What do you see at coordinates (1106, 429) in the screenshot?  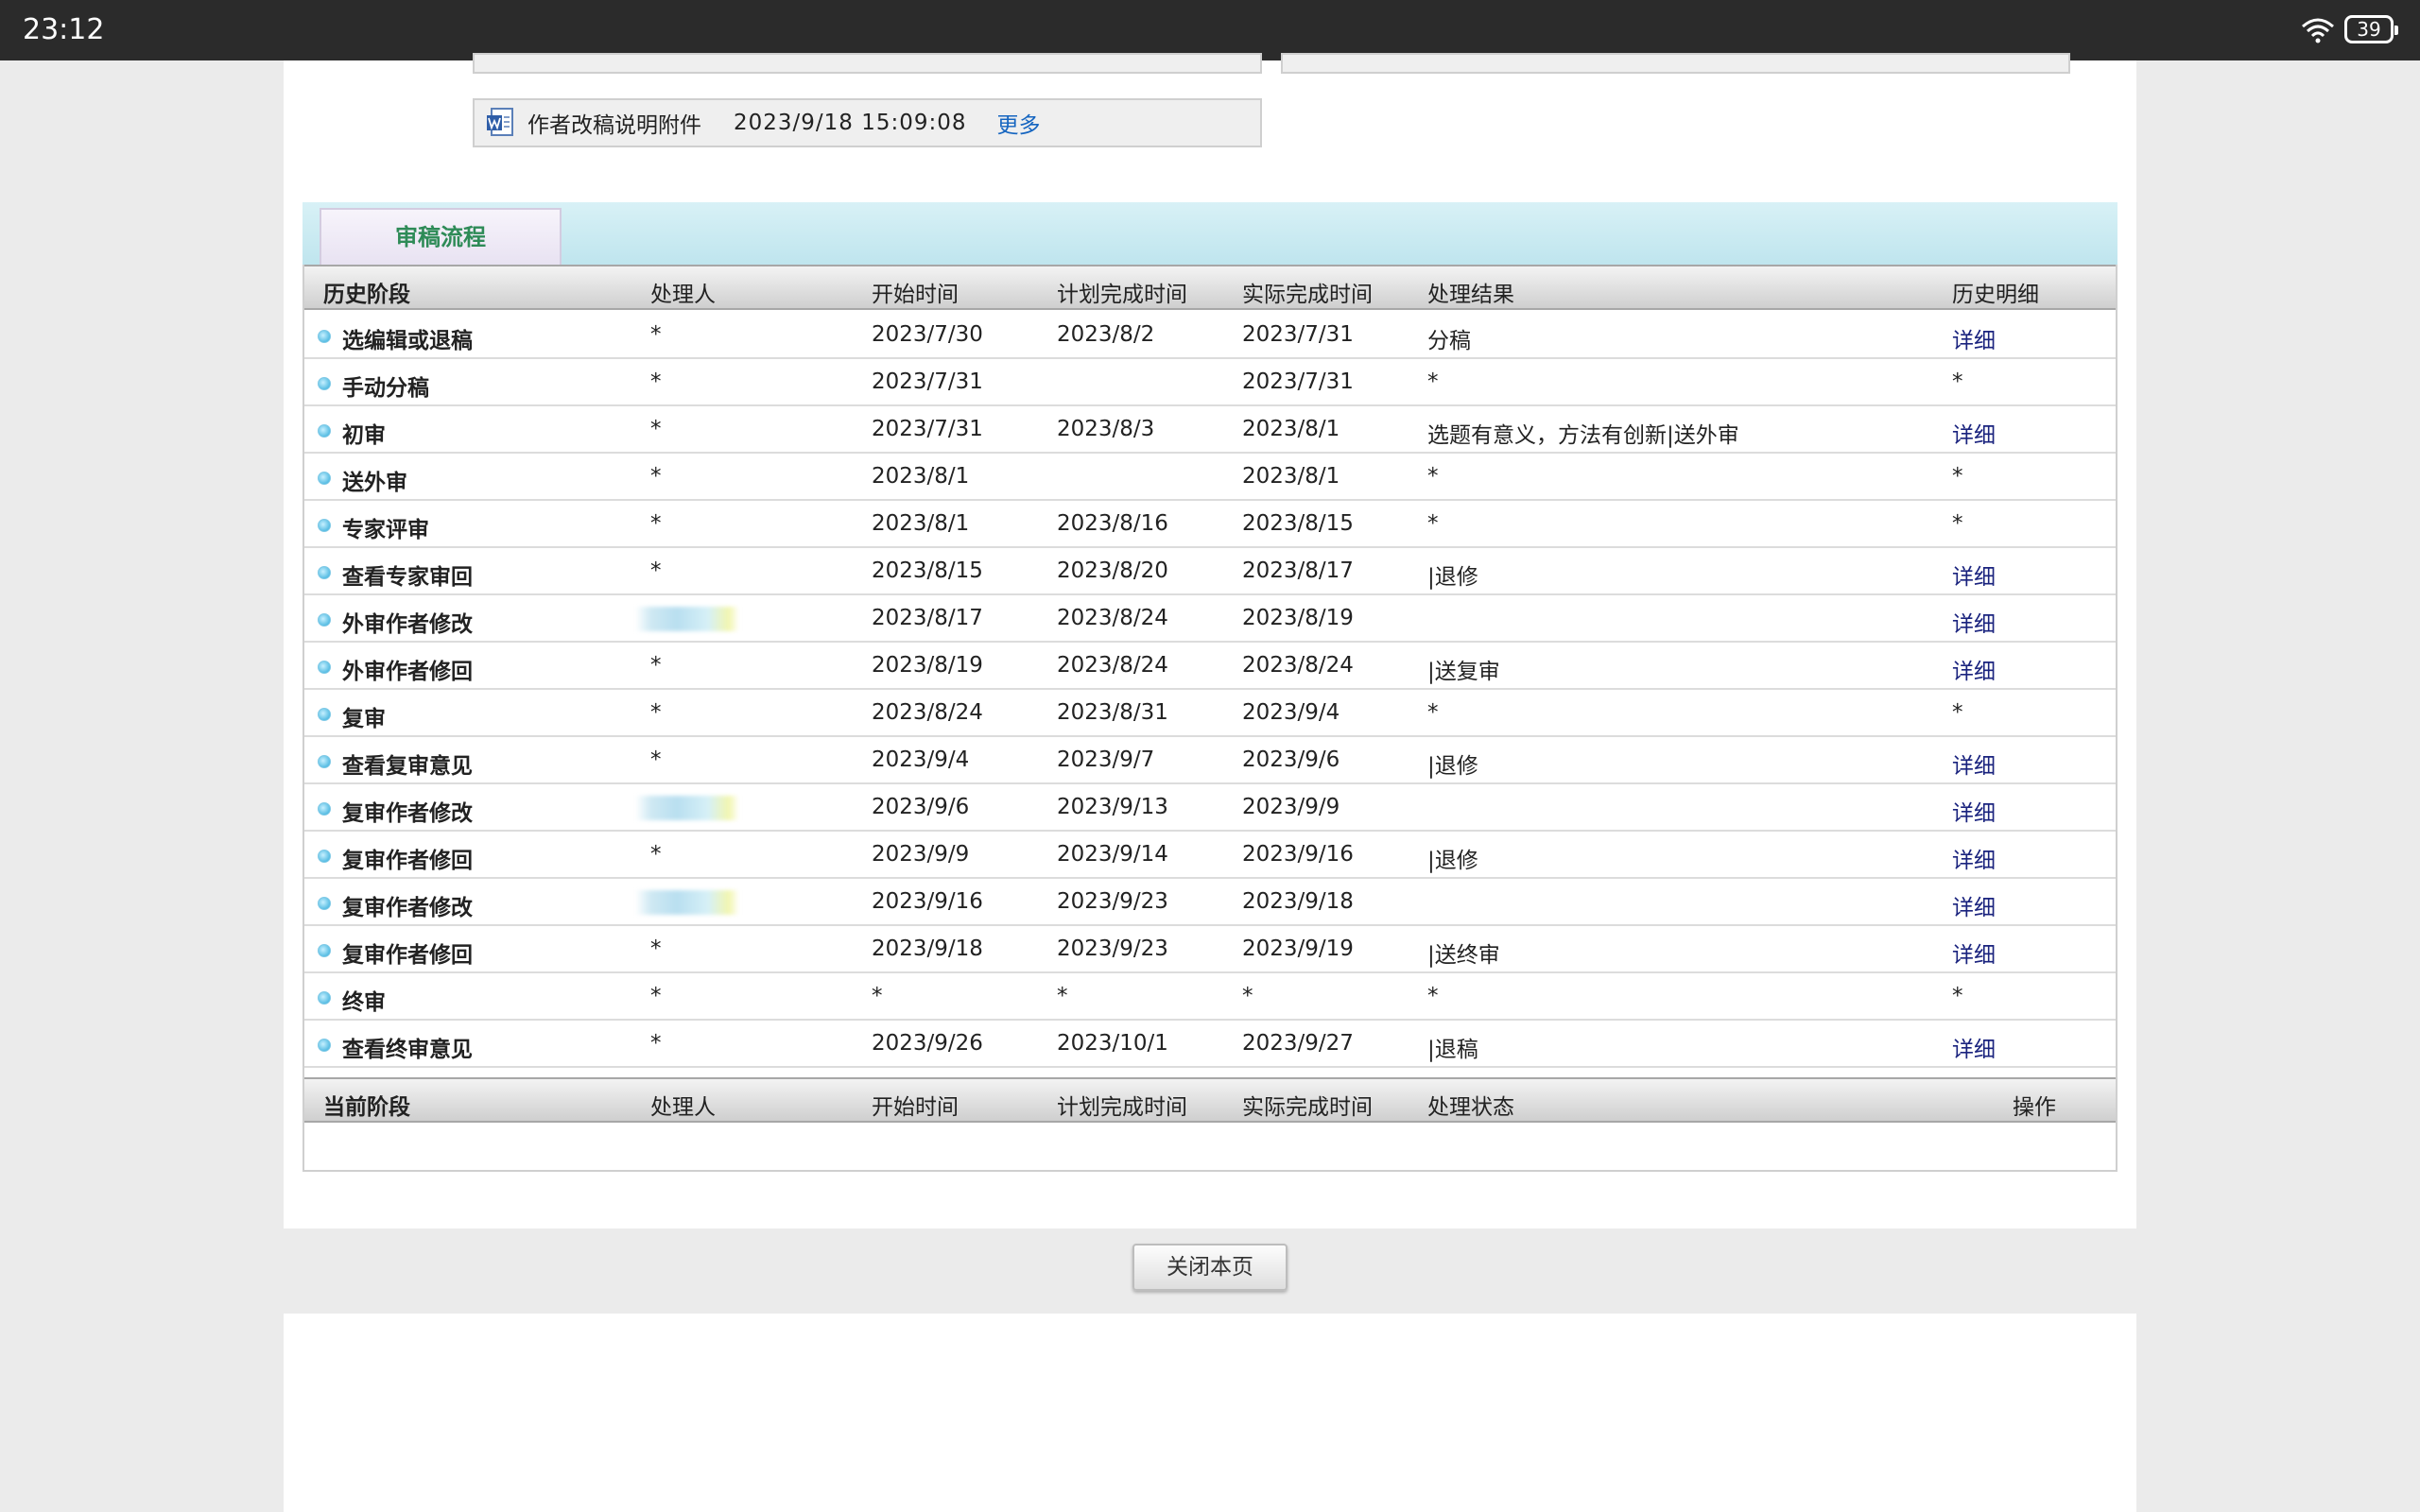 I see `row-planned: 2023/8/3` at bounding box center [1106, 429].